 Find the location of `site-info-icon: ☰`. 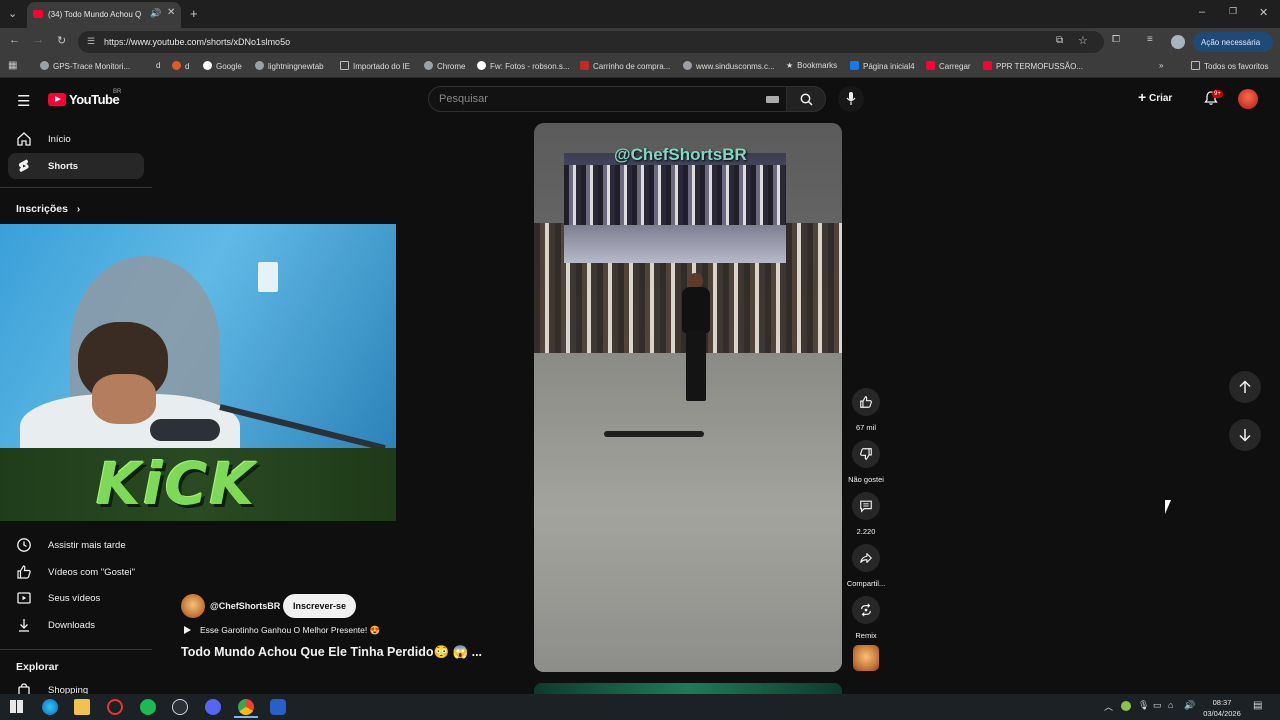

site-info-icon: ☰ is located at coordinates (91, 41).